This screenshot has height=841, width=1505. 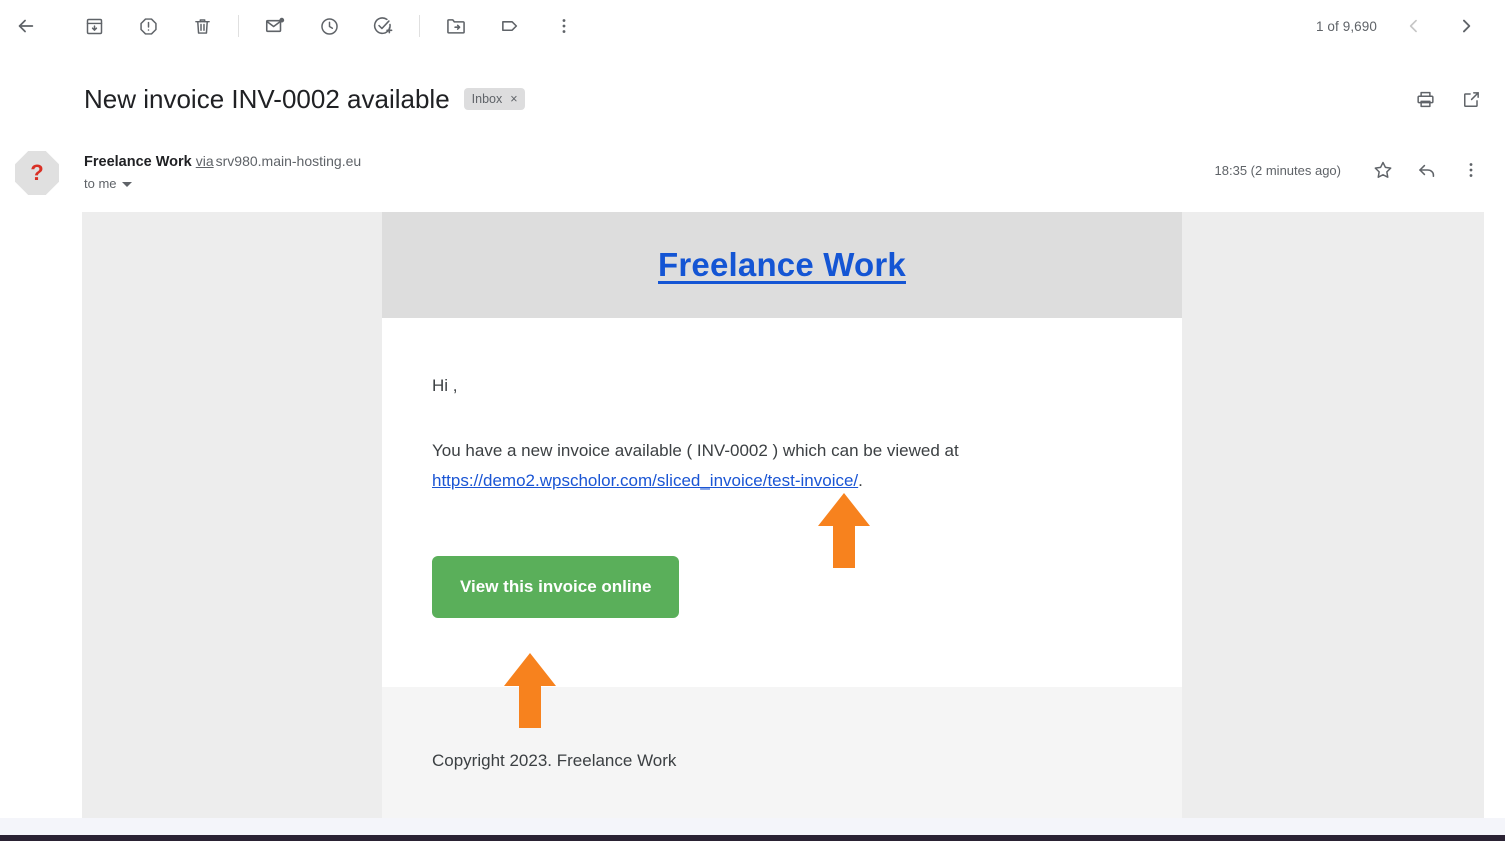 I want to click on print-button, so click(x=1425, y=99).